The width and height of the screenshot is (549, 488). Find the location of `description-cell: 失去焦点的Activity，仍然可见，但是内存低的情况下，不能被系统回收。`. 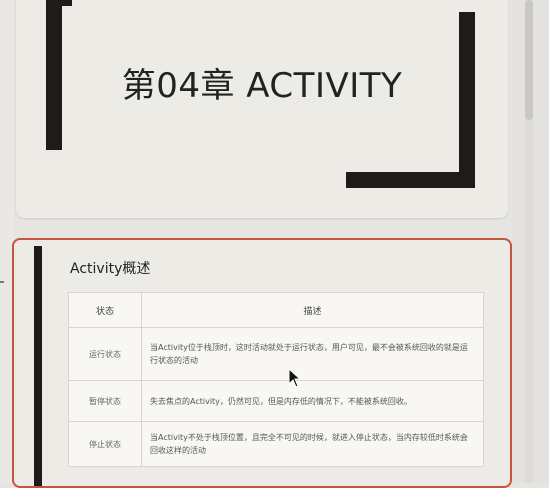

description-cell: 失去焦点的Activity，仍然可见，但是内存低的情况下，不能被系统回收。 is located at coordinates (312, 401).